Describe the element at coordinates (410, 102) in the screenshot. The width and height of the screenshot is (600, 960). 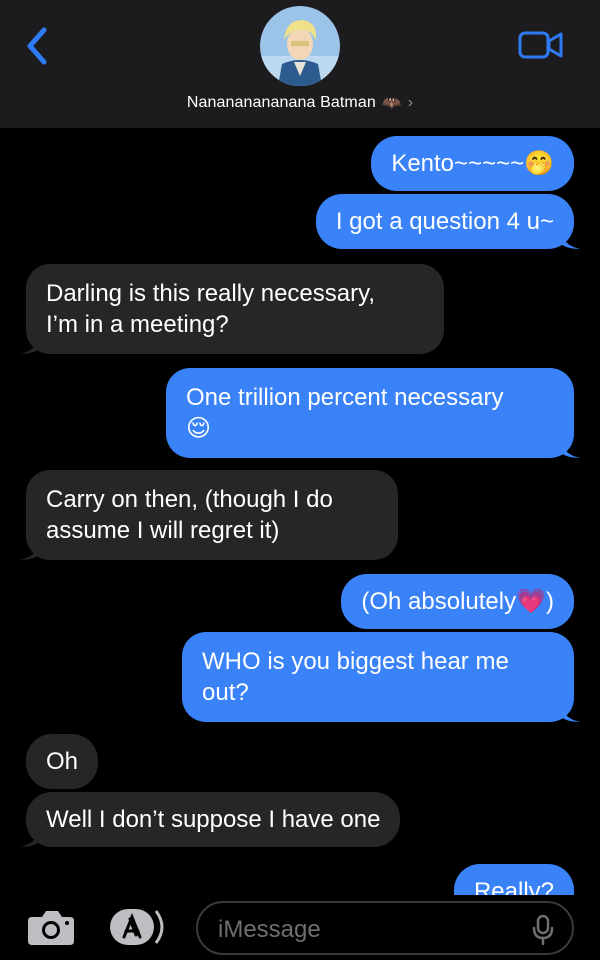
I see `chevron-right-icon: ›` at that location.